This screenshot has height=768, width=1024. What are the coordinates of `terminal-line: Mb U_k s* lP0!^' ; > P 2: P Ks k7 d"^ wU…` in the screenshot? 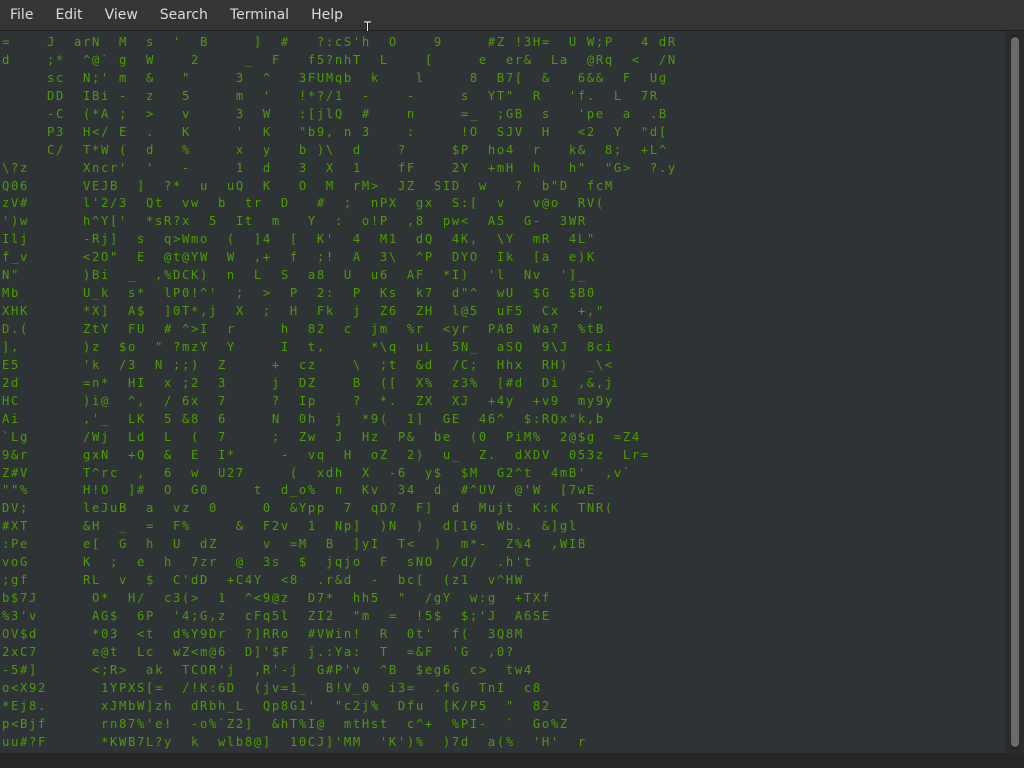 It's located at (299, 293).